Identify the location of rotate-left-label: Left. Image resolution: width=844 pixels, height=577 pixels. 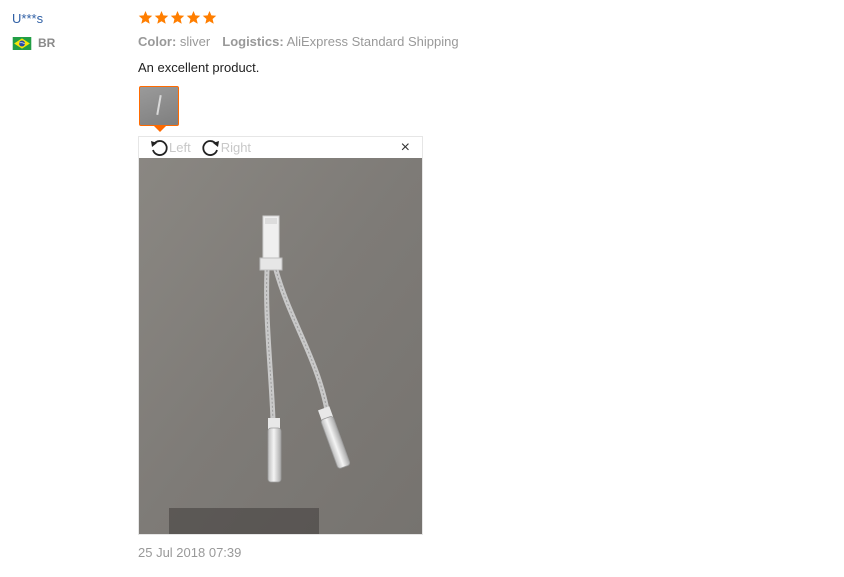
(180, 147).